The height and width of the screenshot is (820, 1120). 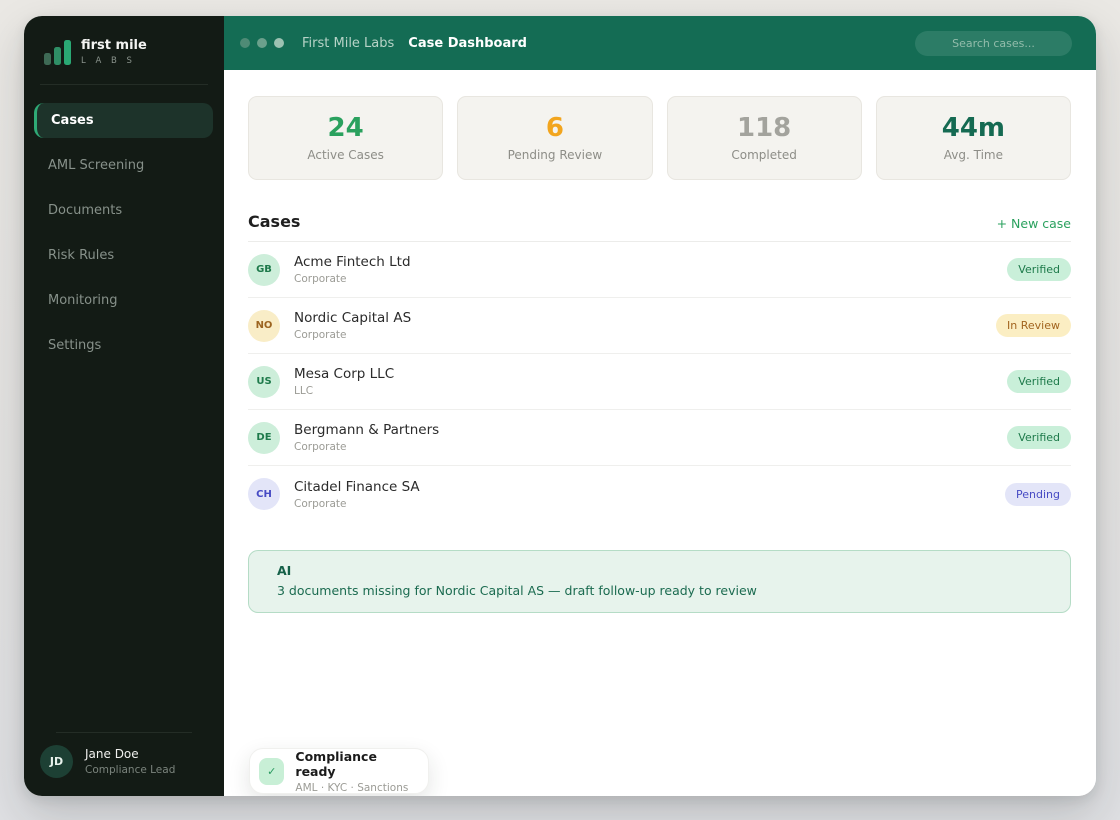 I want to click on user-profile: JD Jane Doe Compliance Lead, so click(x=124, y=761).